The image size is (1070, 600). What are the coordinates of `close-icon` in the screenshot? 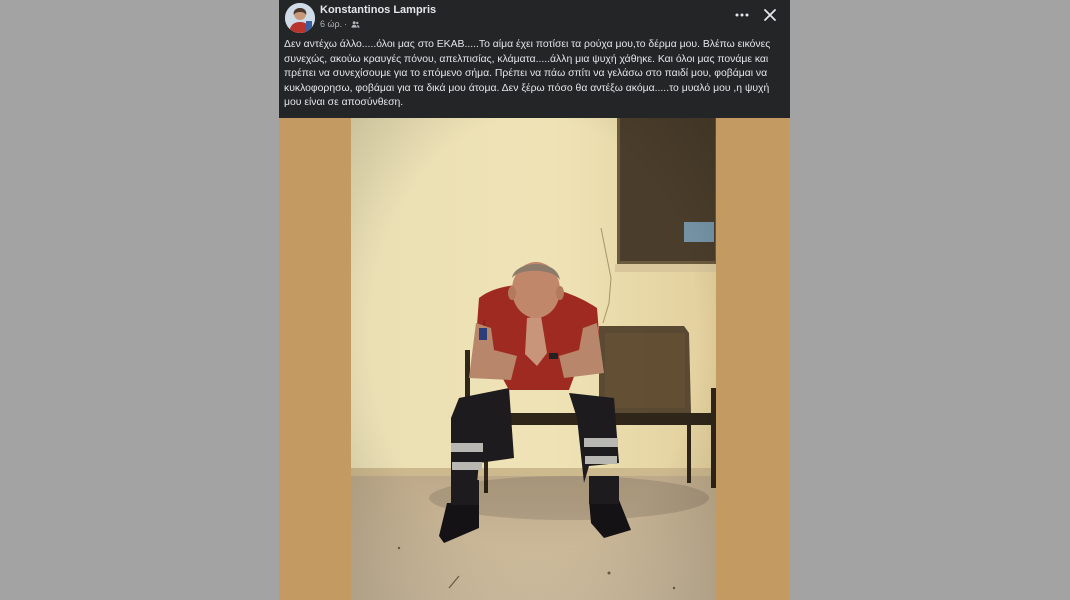 It's located at (770, 15).